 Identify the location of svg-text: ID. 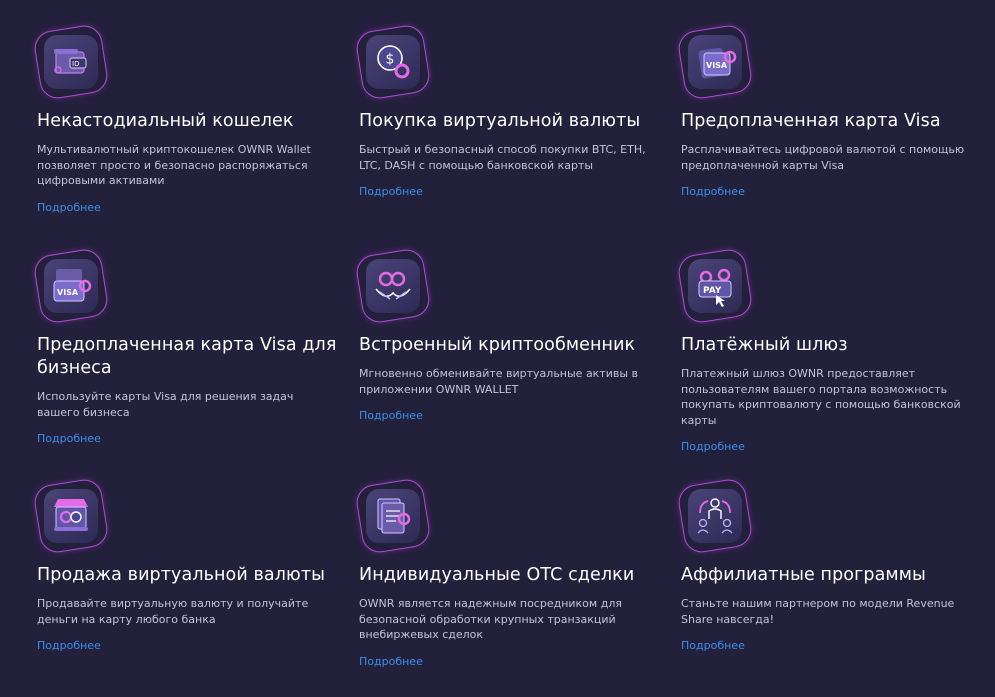
(75, 64).